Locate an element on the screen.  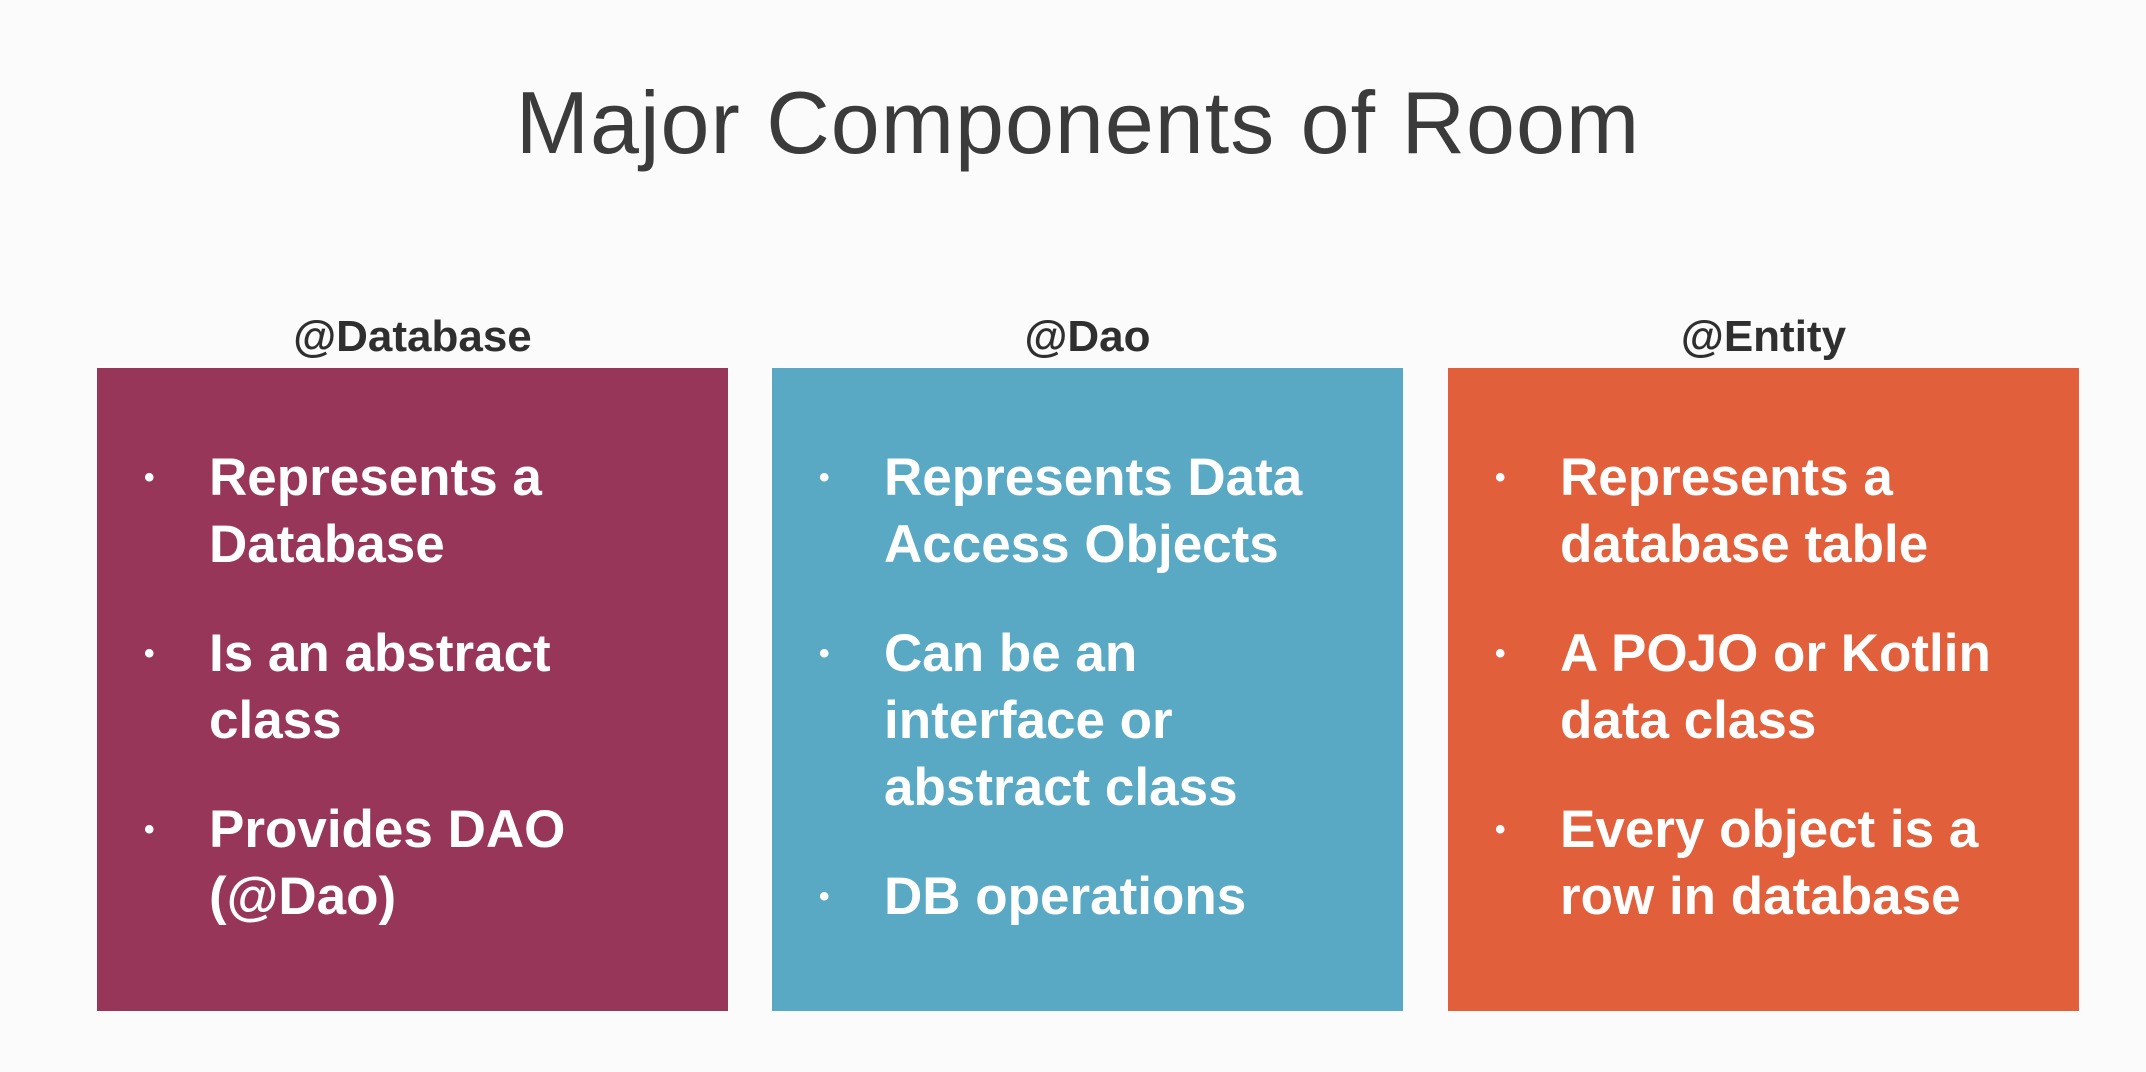
bullet-item: • Every object is a row in database is located at coordinates (1764, 863).